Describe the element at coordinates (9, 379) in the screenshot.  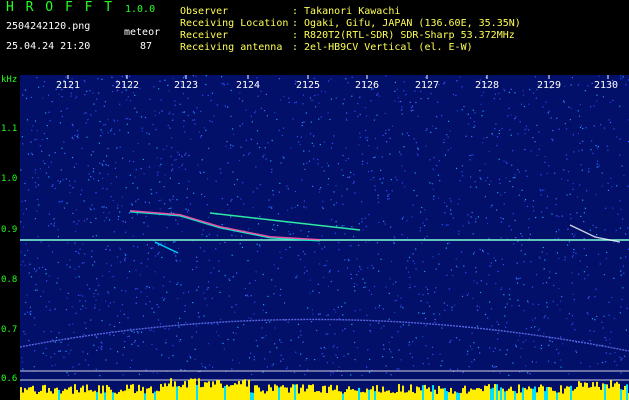
I see `y-tick: 0.6` at that location.